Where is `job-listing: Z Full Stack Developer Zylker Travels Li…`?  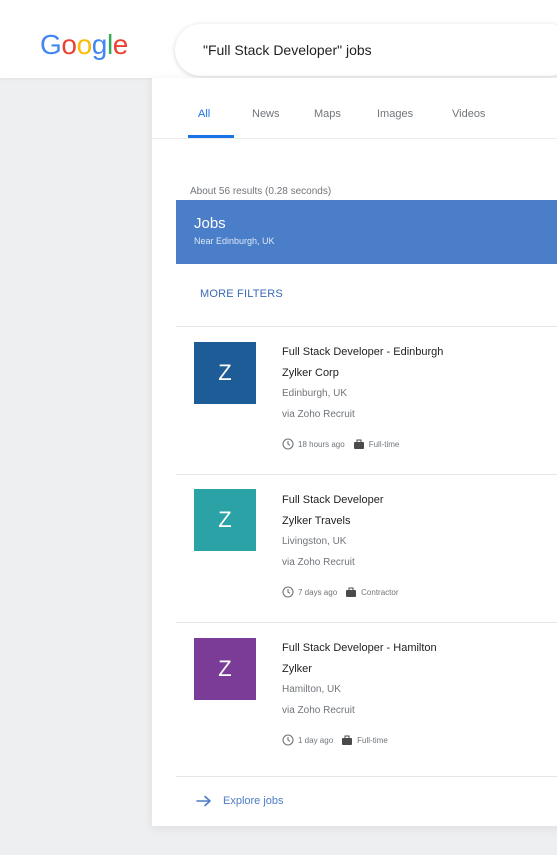
job-listing: Z Full Stack Developer Zylker Travels Li… is located at coordinates (366, 548).